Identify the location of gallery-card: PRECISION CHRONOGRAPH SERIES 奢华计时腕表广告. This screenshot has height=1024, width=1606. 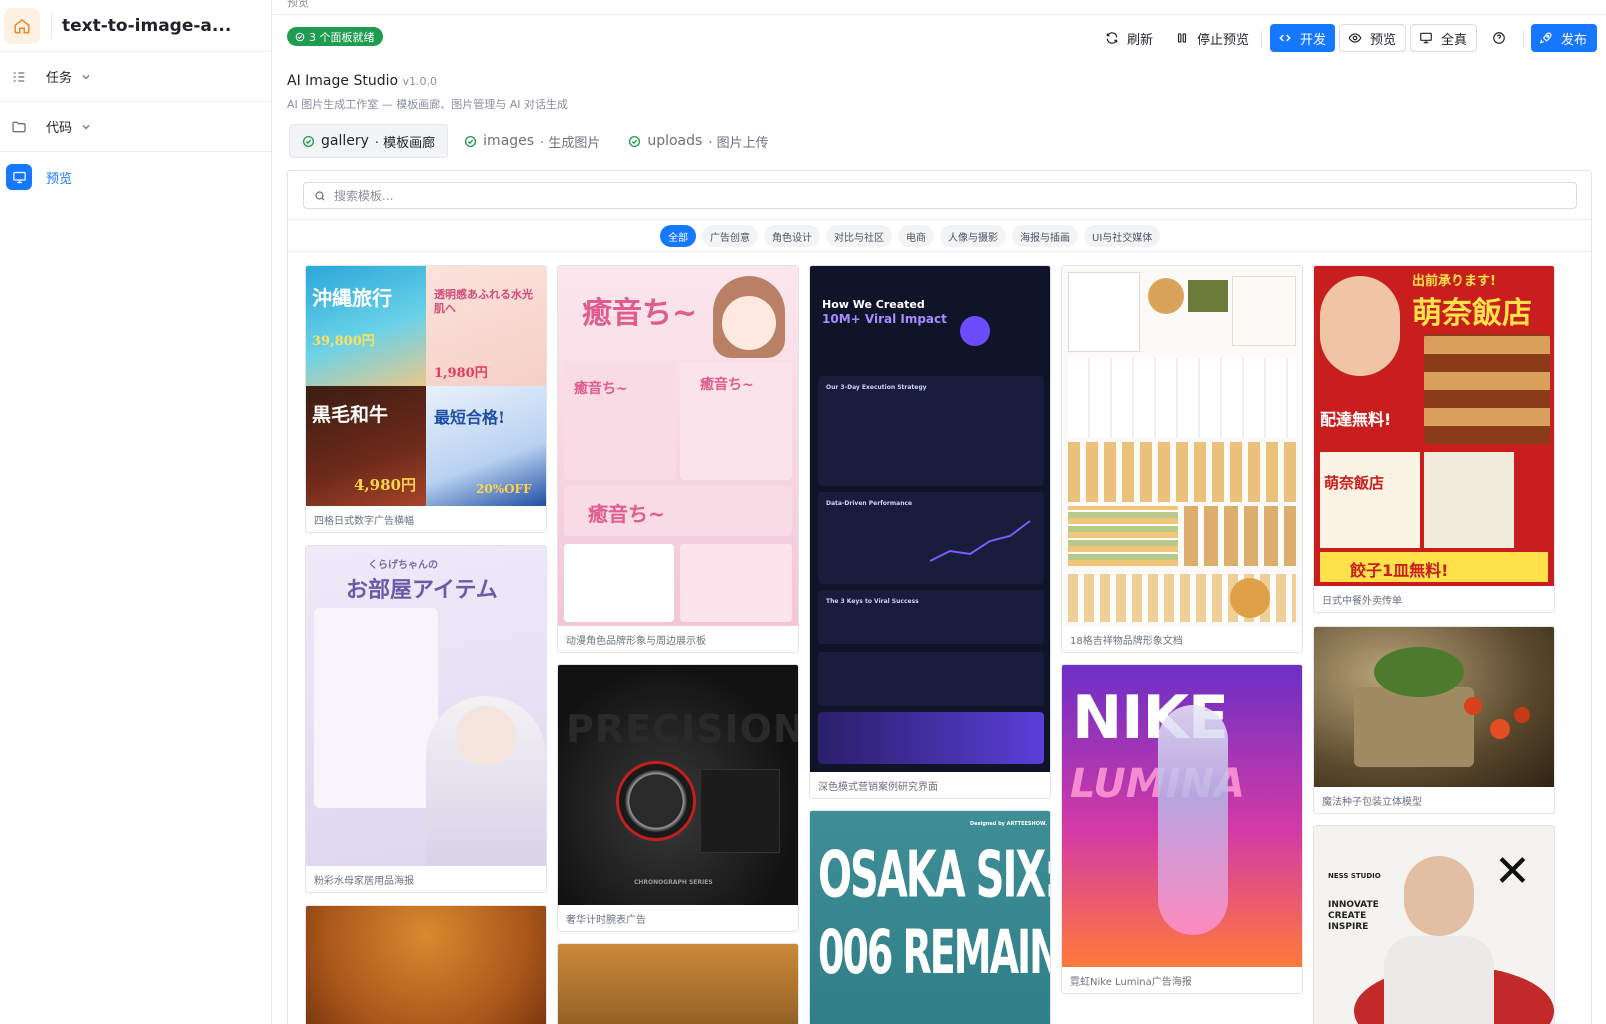
(678, 798).